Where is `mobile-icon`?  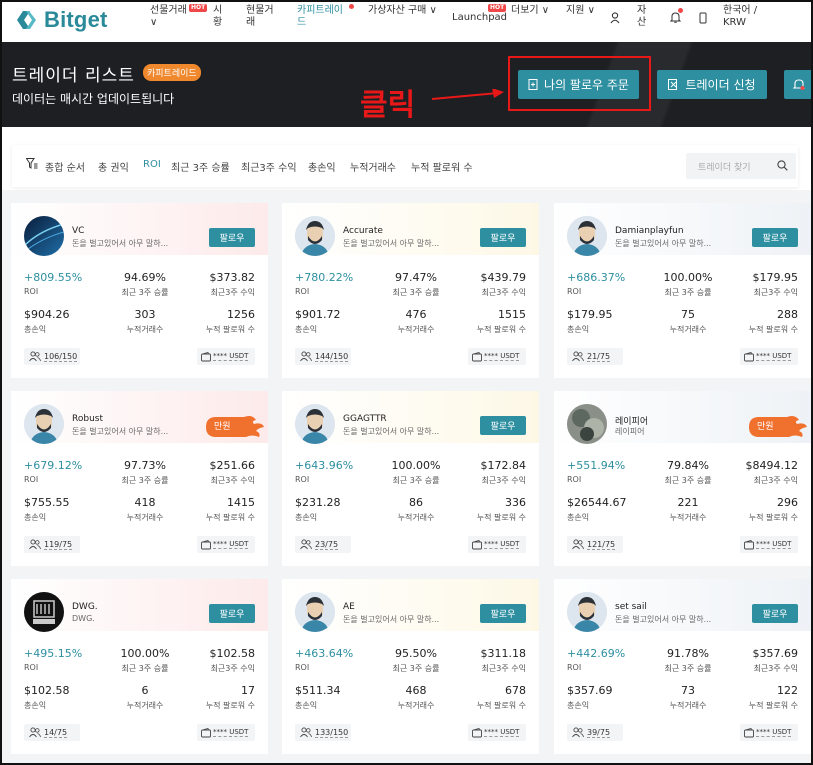 mobile-icon is located at coordinates (703, 18).